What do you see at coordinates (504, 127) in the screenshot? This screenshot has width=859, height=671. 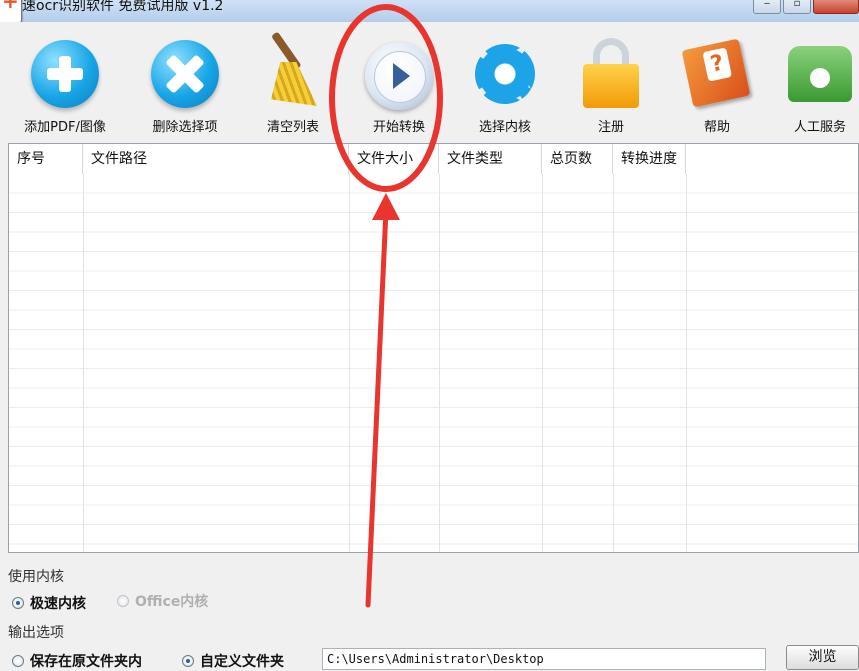 I see `toolbar-label: 选择内核` at bounding box center [504, 127].